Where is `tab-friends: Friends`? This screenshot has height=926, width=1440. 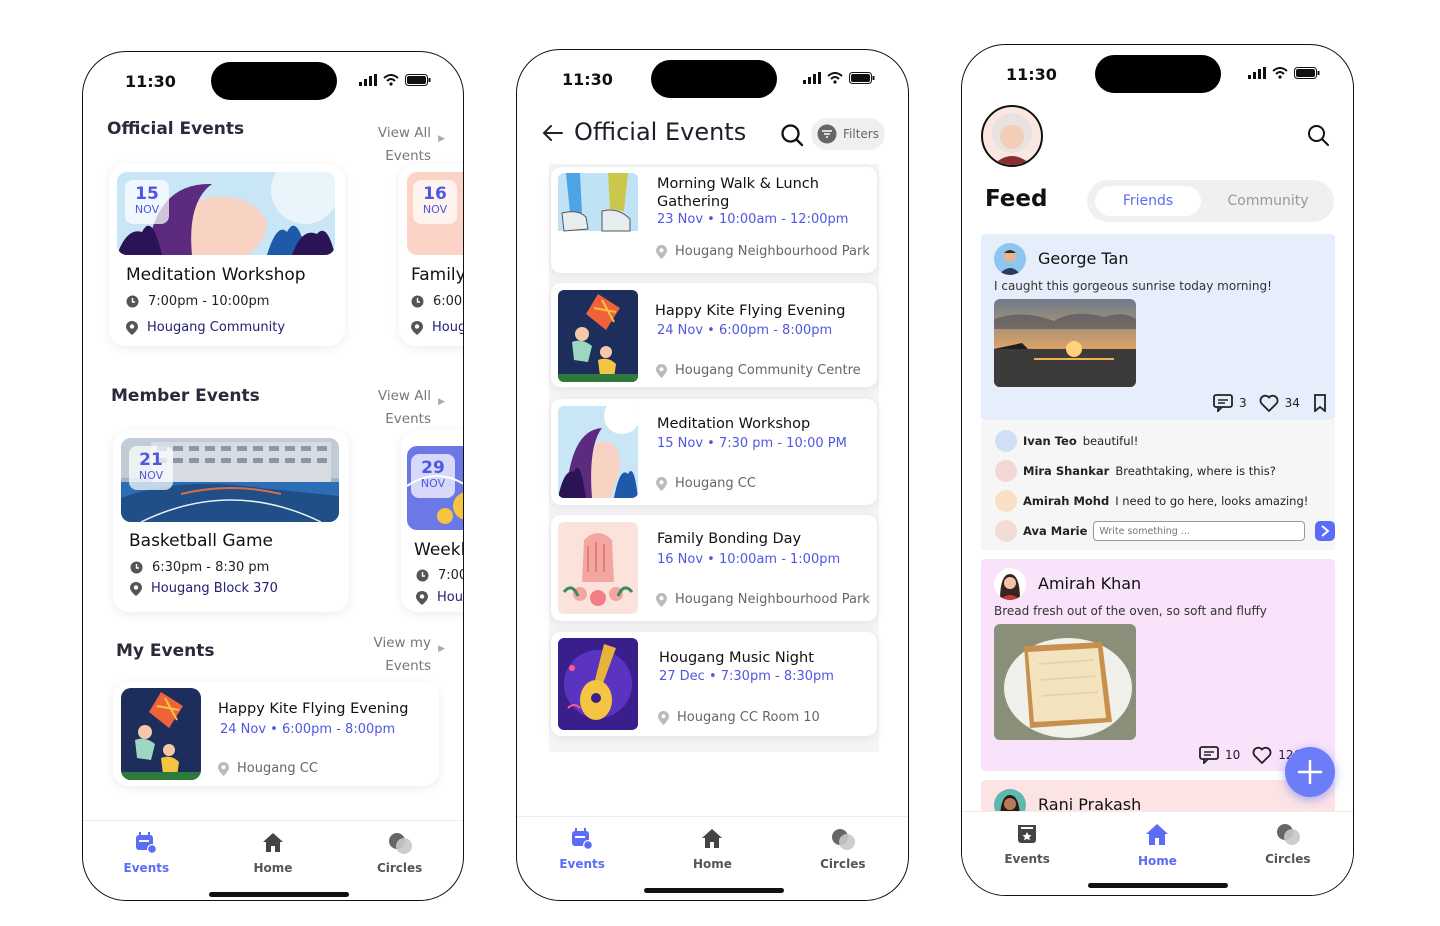 tab-friends: Friends is located at coordinates (1148, 201).